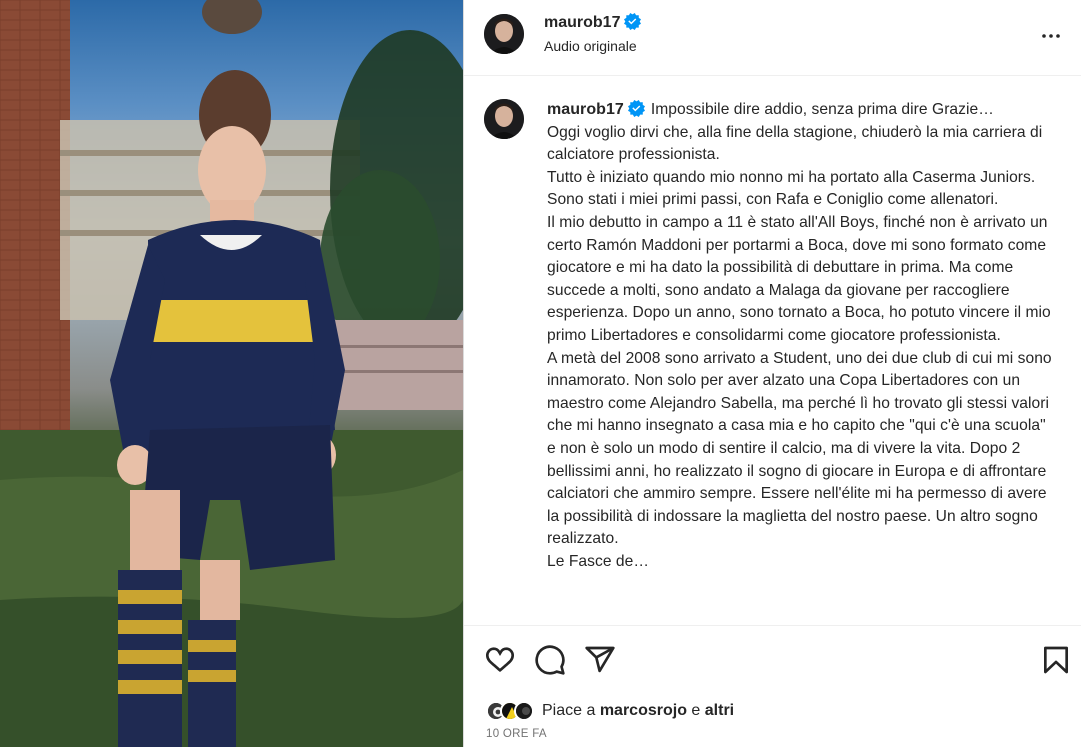 This screenshot has width=1081, height=747. What do you see at coordinates (1051, 36) in the screenshot?
I see `more-options-icon` at bounding box center [1051, 36].